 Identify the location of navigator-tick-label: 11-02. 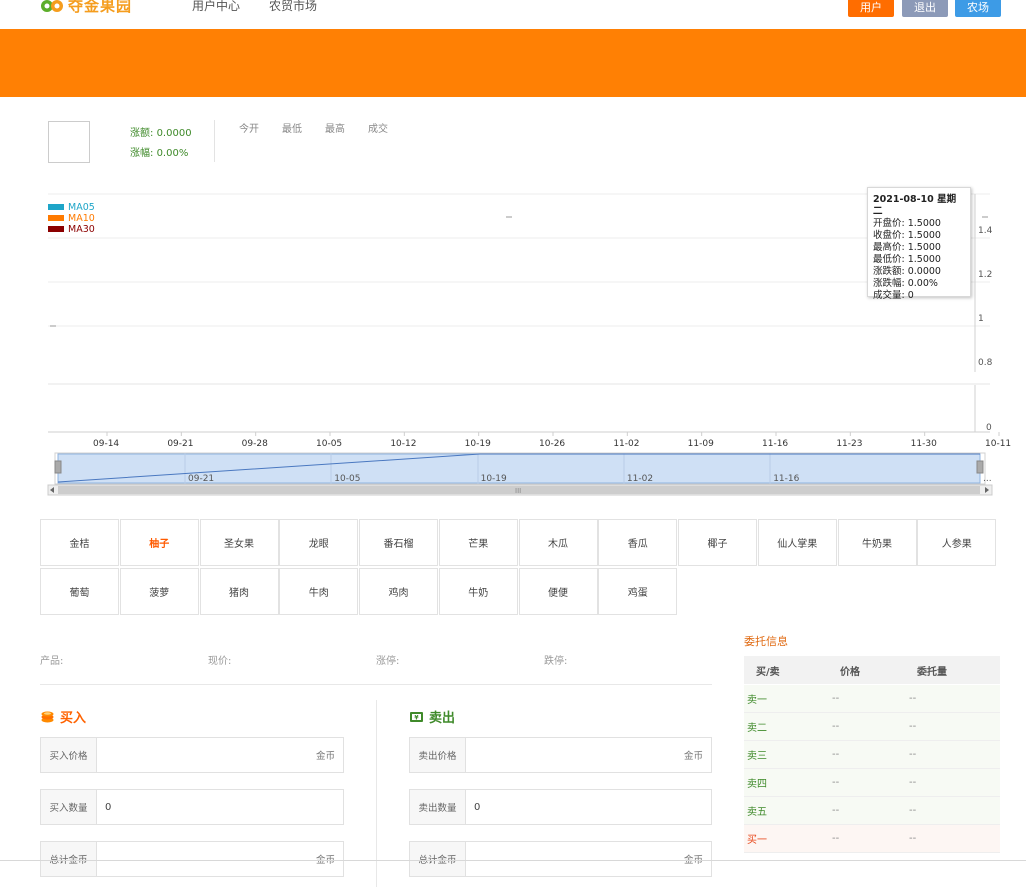
(640, 479).